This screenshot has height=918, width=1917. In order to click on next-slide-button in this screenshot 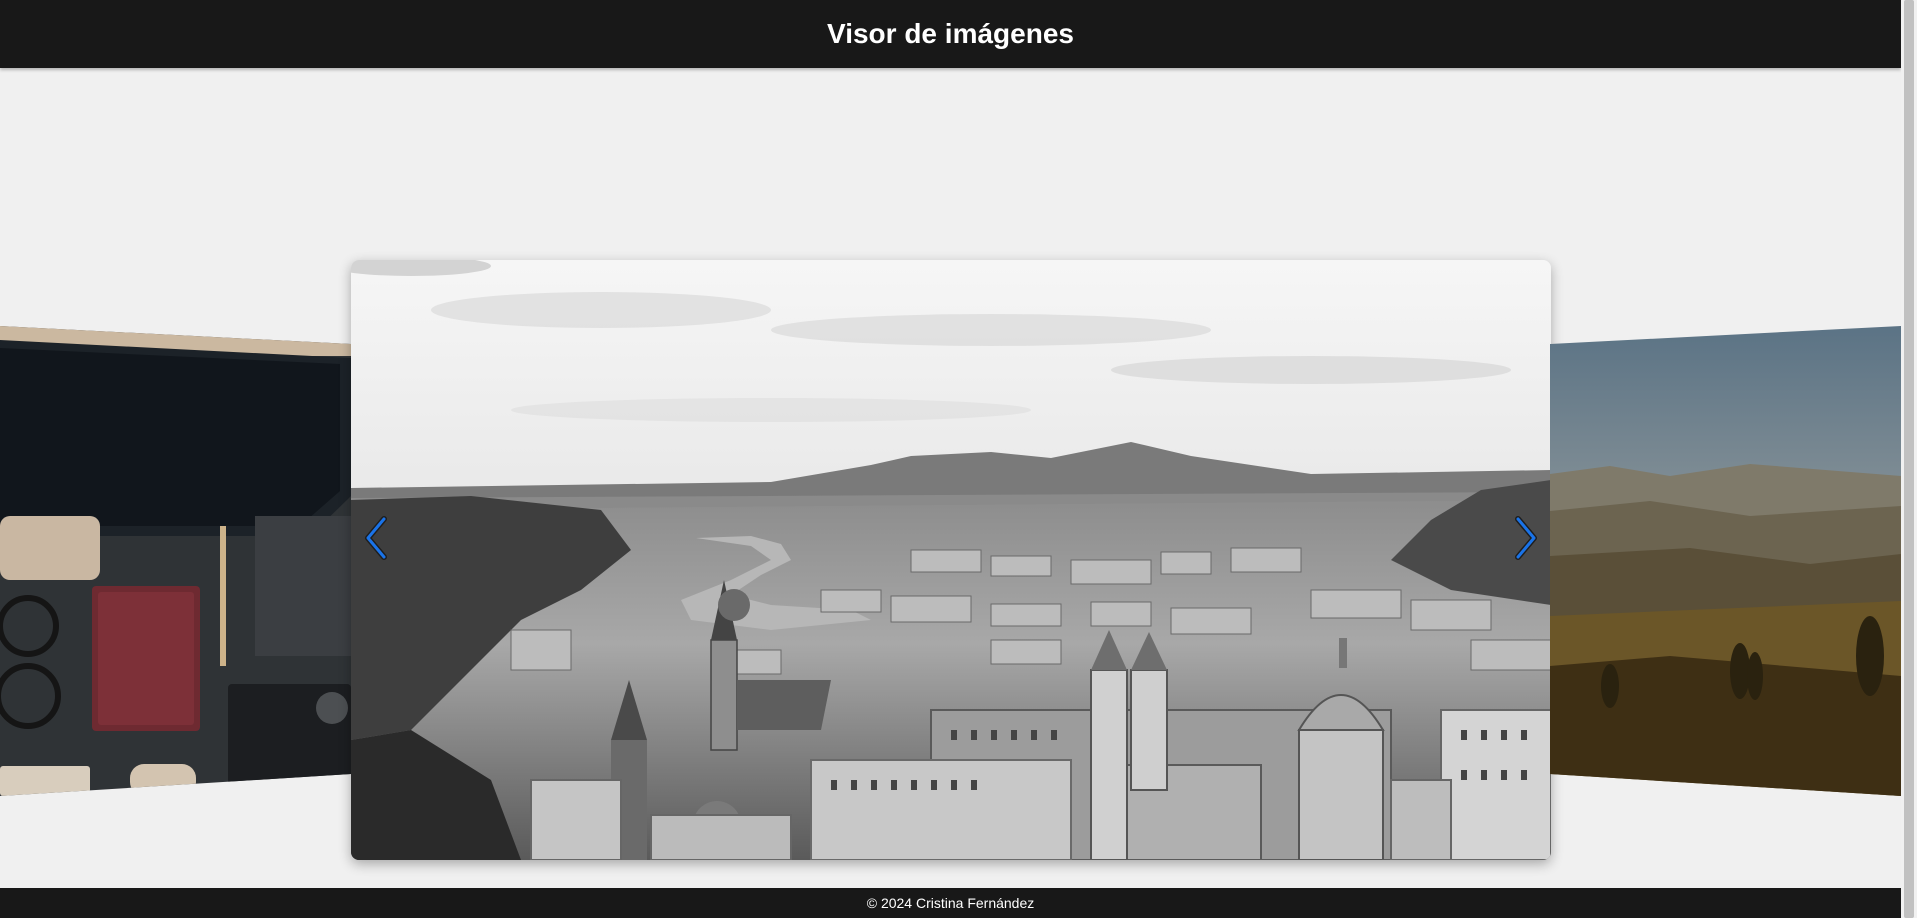, I will do `click(1527, 538)`.